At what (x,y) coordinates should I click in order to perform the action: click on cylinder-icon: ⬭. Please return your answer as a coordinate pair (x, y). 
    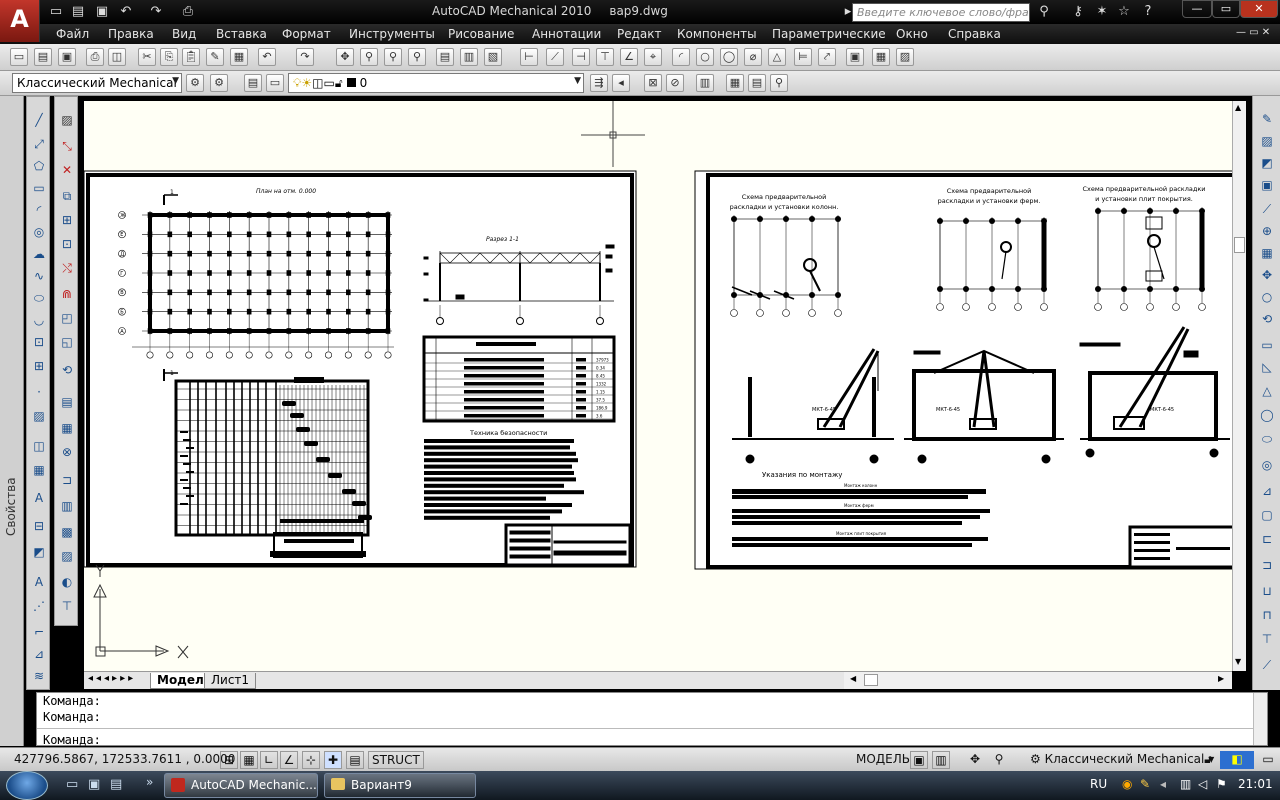
    Looking at the image, I should click on (1267, 439).